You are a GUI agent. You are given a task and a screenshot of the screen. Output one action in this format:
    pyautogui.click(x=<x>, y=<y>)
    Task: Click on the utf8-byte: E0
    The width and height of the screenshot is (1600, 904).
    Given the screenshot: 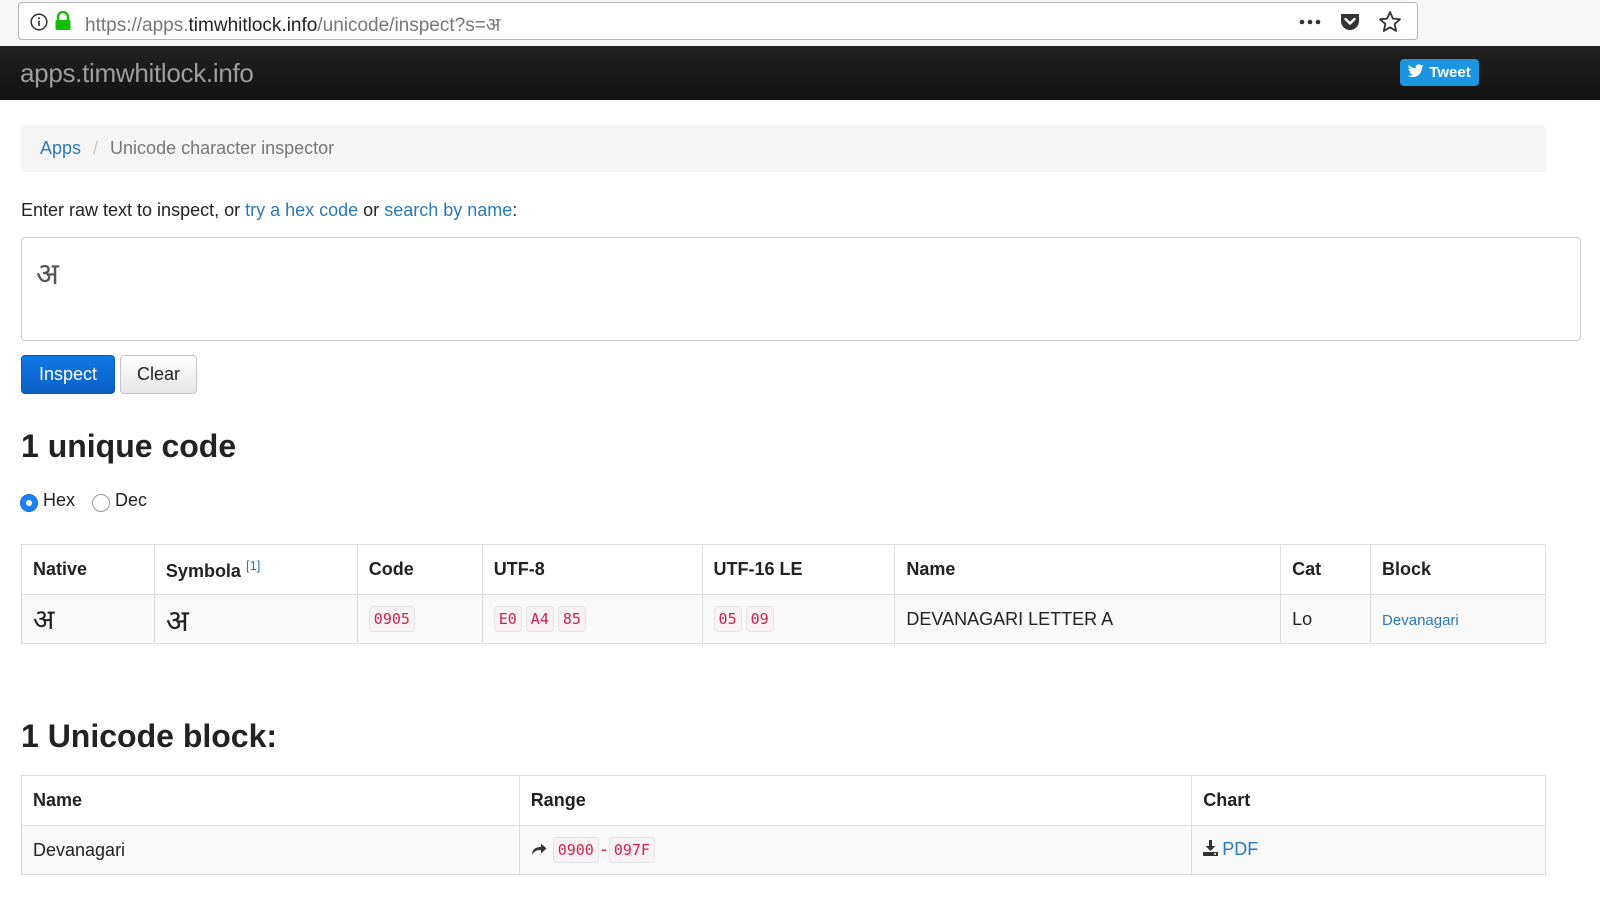 What is the action you would take?
    pyautogui.click(x=507, y=619)
    